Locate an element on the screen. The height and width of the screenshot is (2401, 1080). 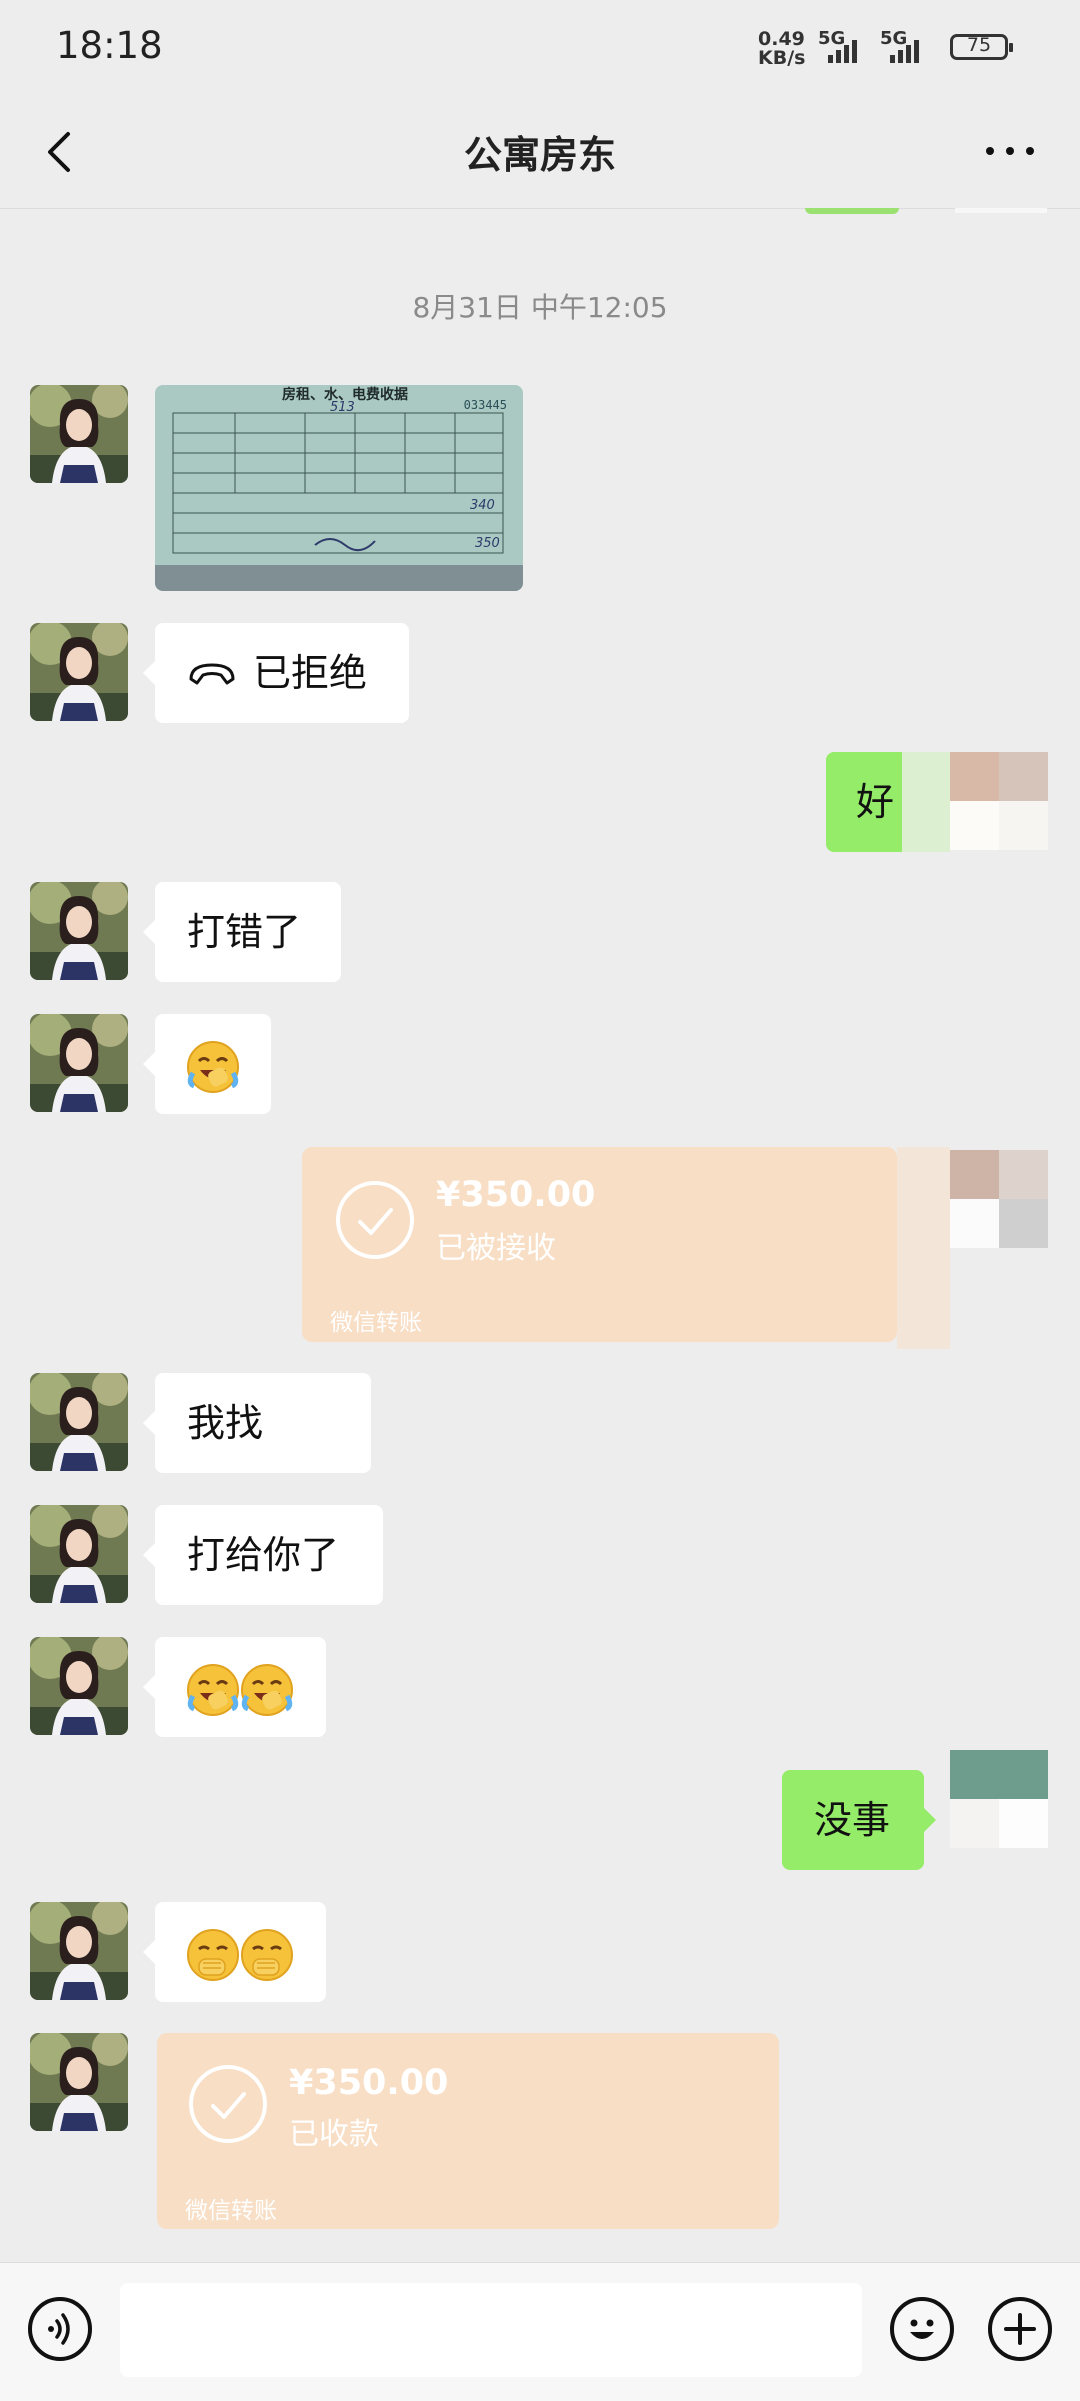
transfer-card: ¥350.00 已收款 微信转账 is located at coordinates (468, 2131).